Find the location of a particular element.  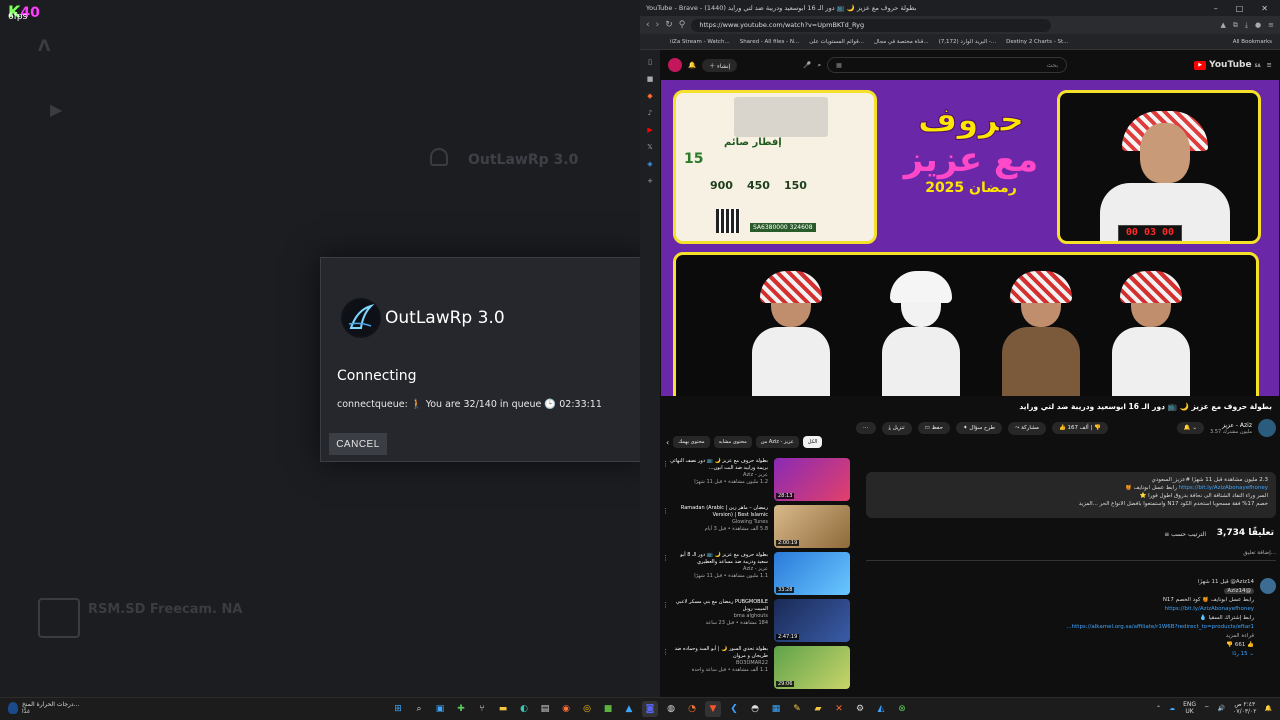

share-button: ⤳ مشاركة is located at coordinates (1027, 428).